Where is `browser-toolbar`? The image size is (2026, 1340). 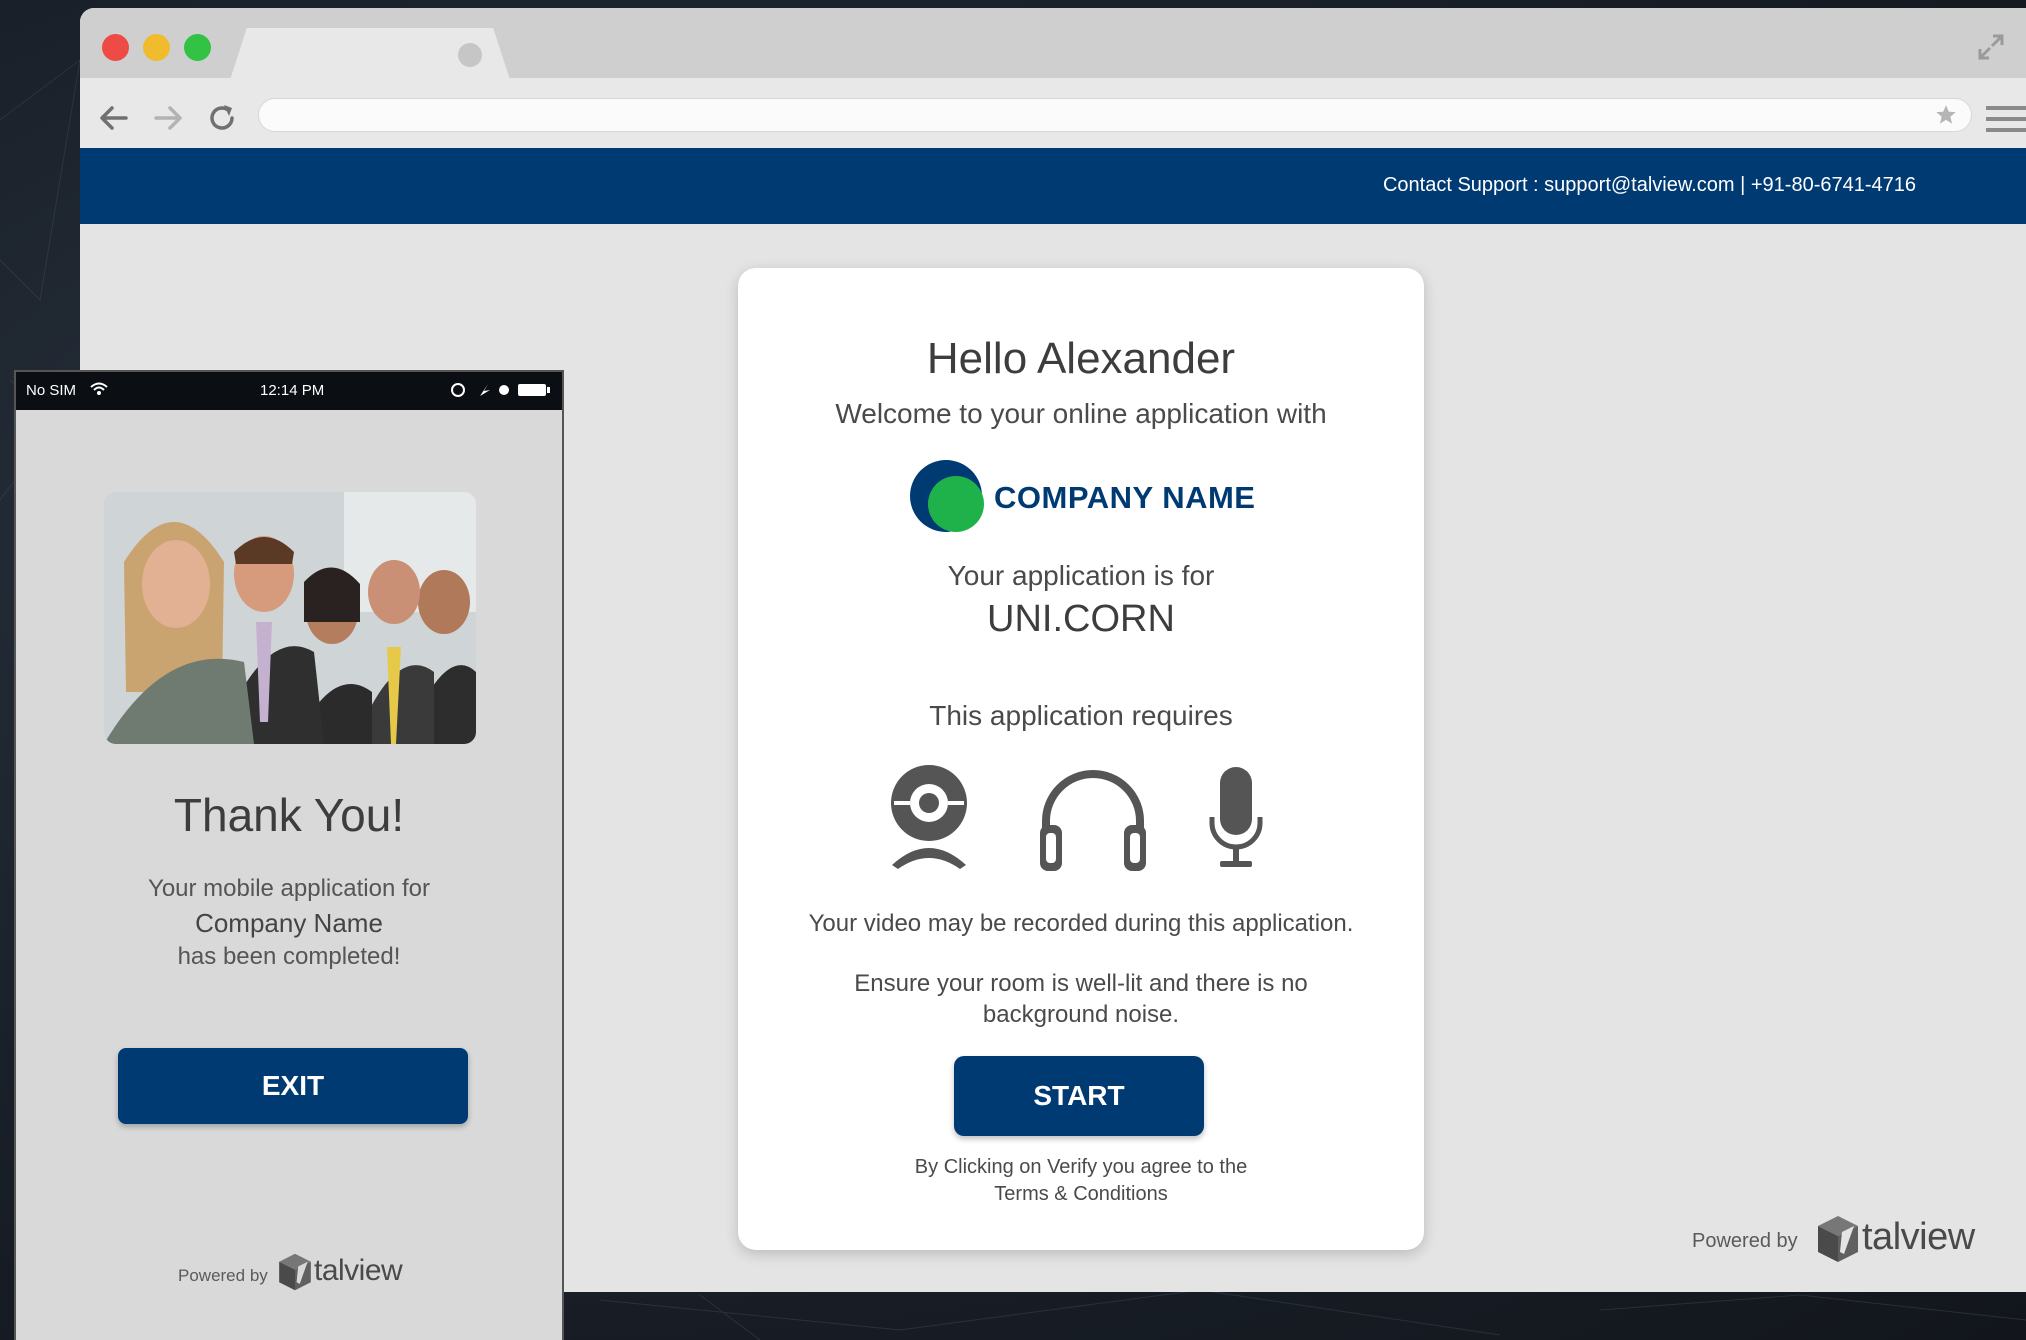
browser-toolbar is located at coordinates (1053, 116).